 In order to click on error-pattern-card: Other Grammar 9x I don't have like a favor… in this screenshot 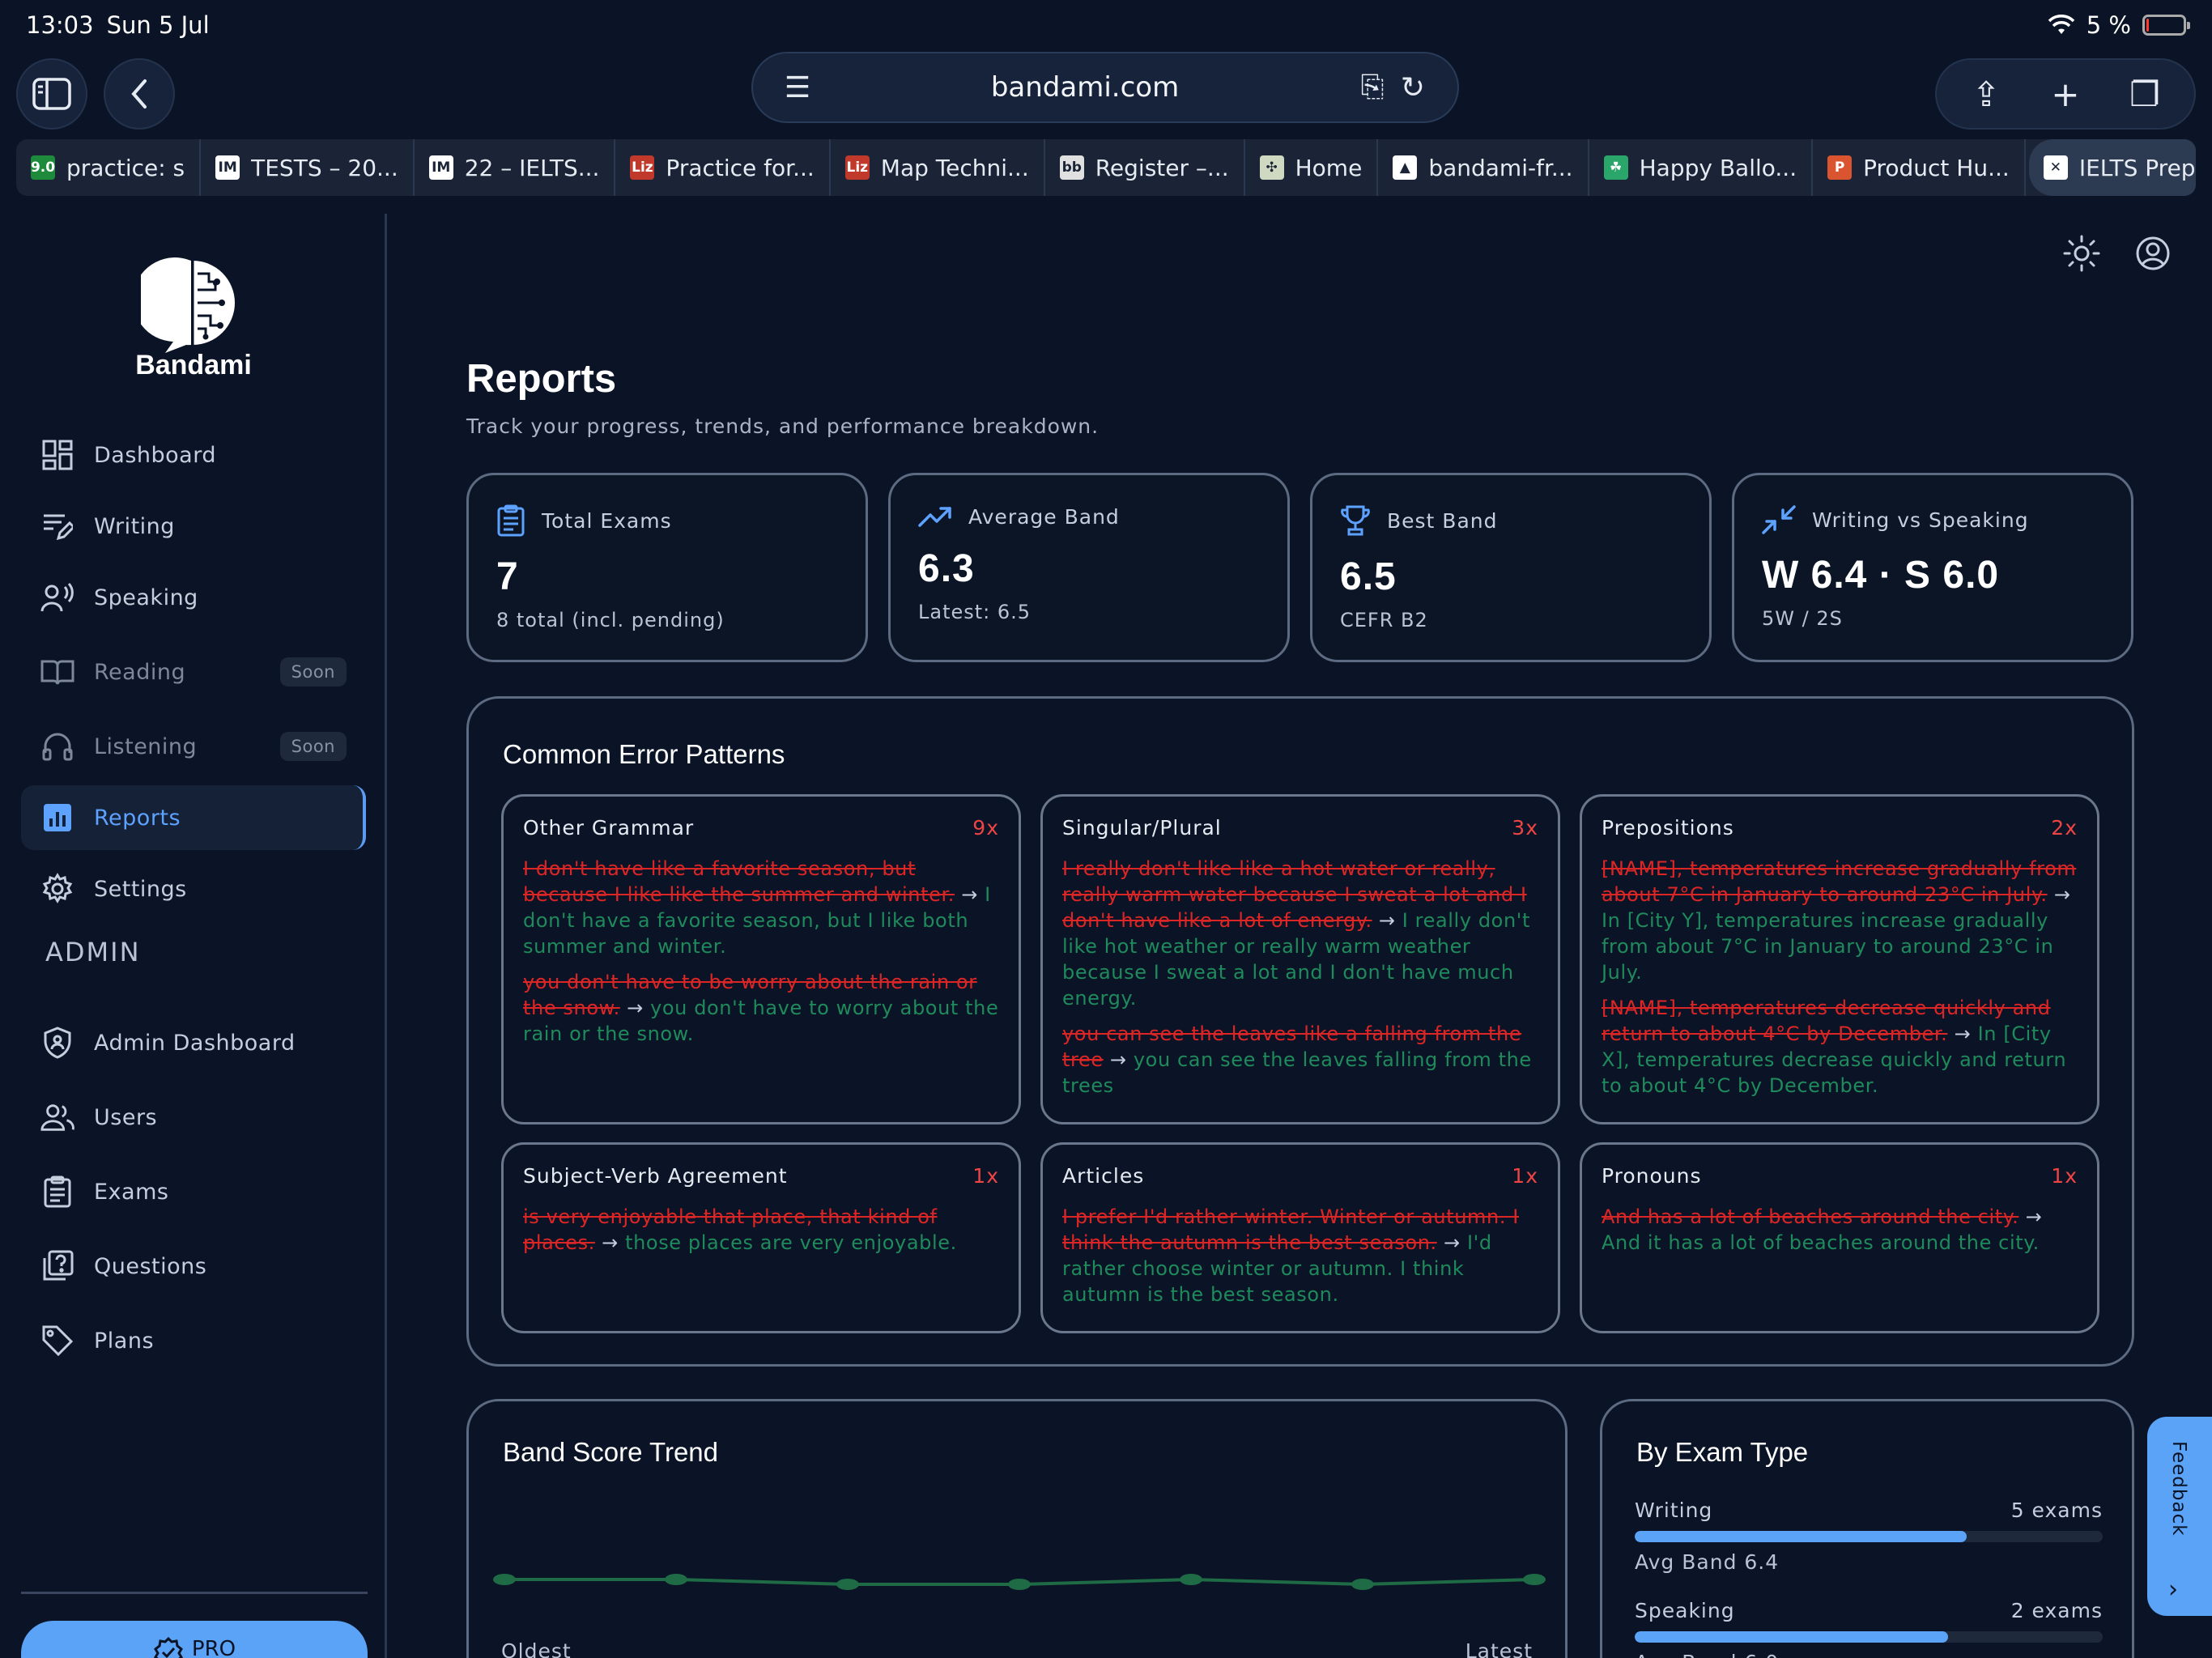, I will do `click(761, 959)`.